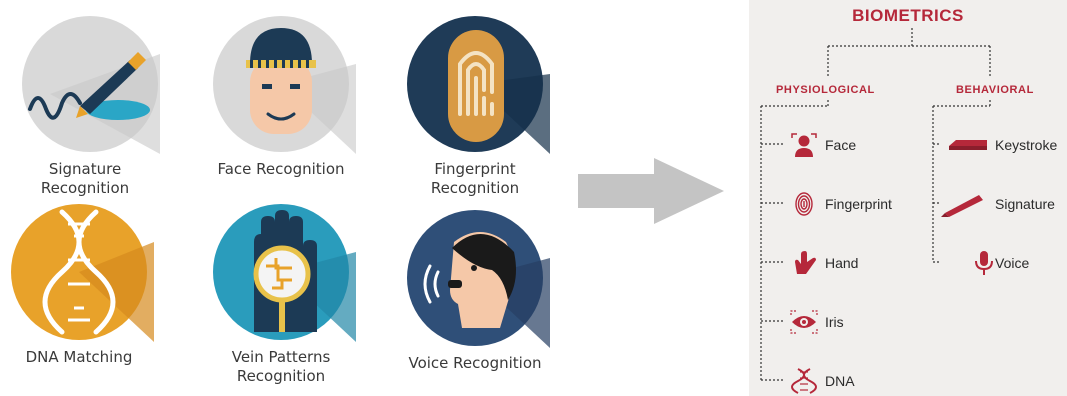 The height and width of the screenshot is (396, 1067). What do you see at coordinates (804, 322) in the screenshot?
I see `eye-icon` at bounding box center [804, 322].